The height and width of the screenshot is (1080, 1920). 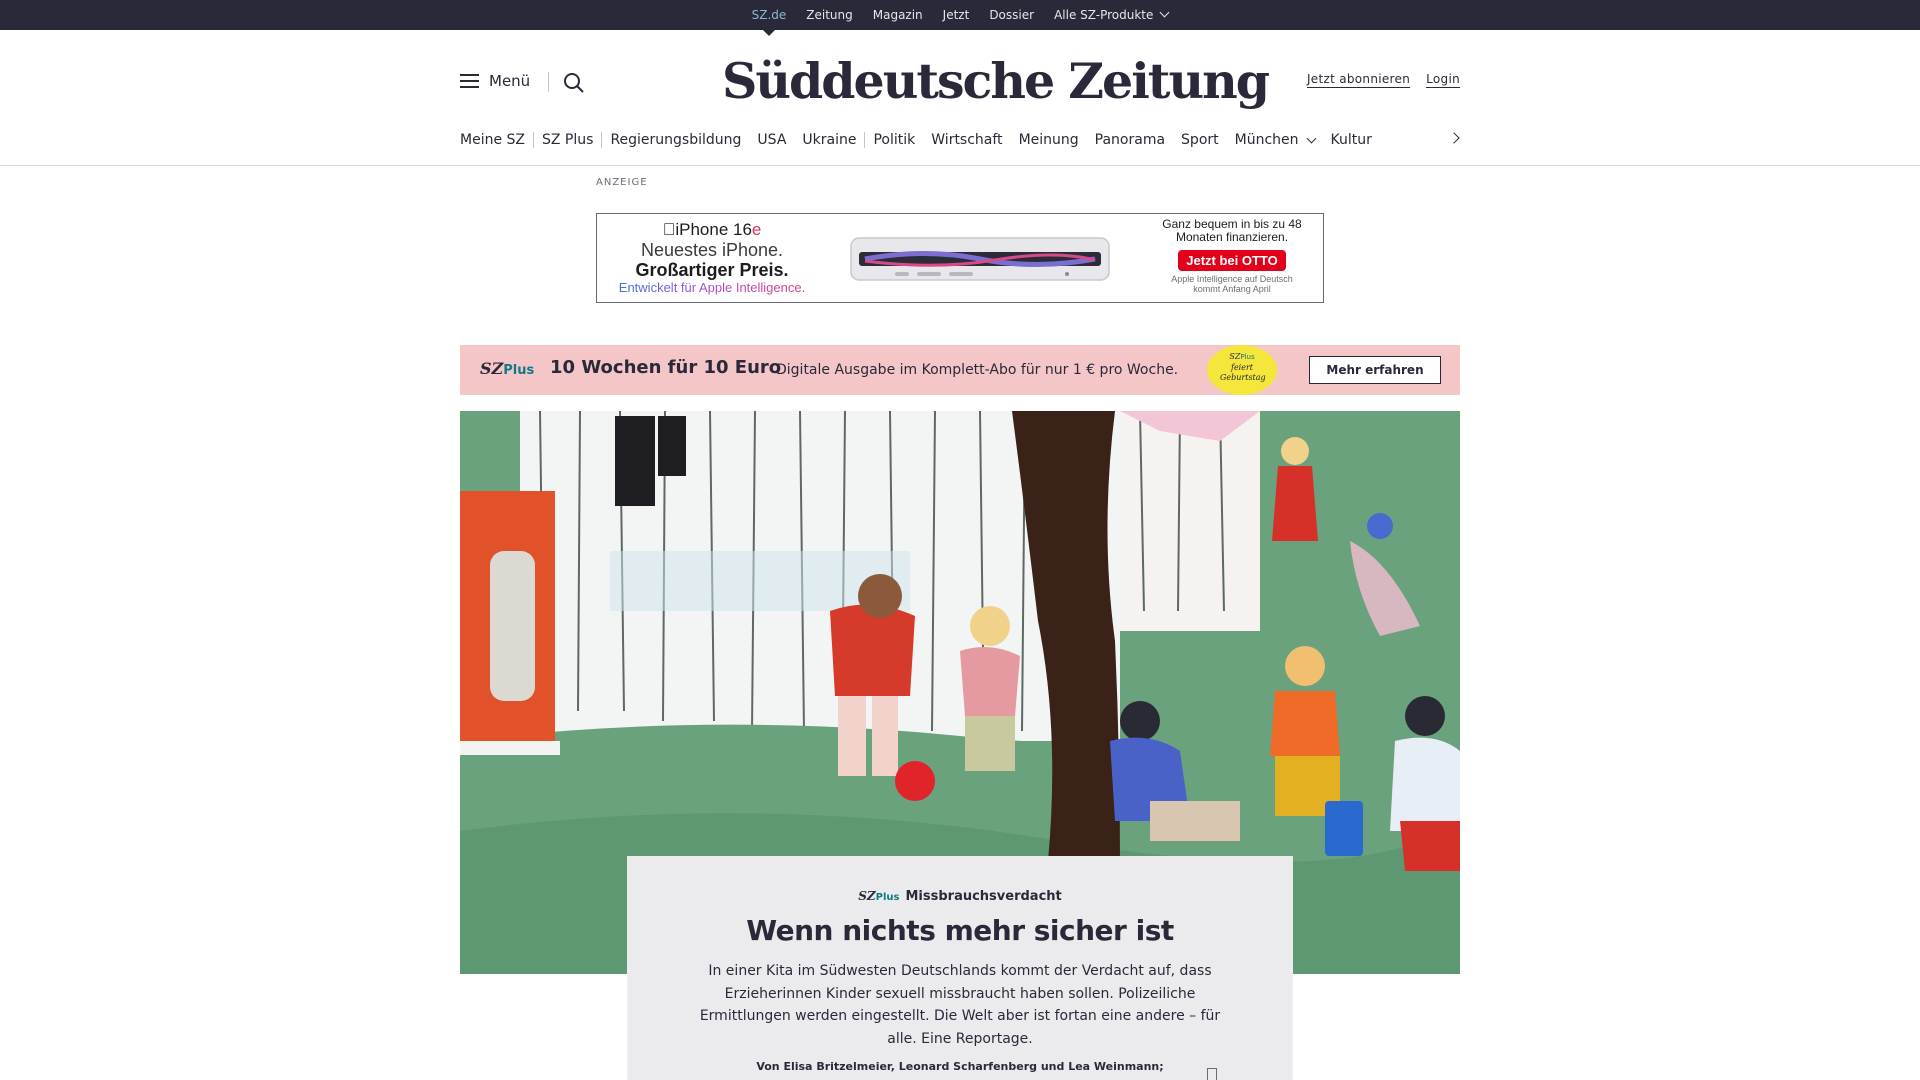 What do you see at coordinates (622, 182) in the screenshot?
I see `ad-label: ANZEIGE` at bounding box center [622, 182].